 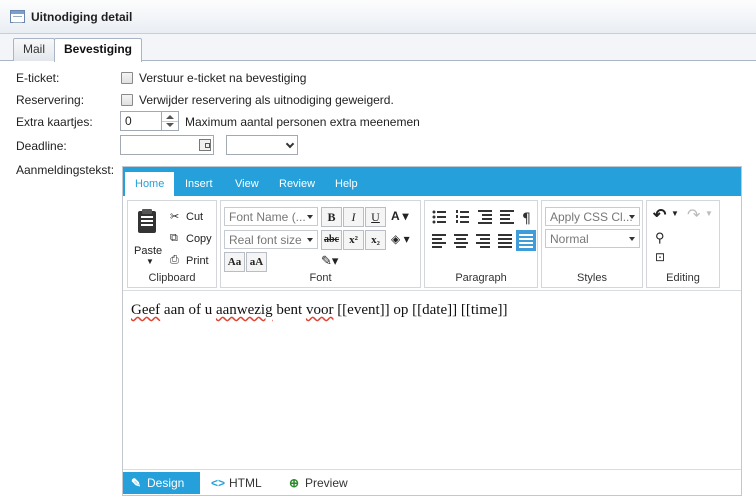 What do you see at coordinates (302, 122) in the screenshot?
I see `extra-kaartjes-hint: Maximum aantal personen extra meenemen` at bounding box center [302, 122].